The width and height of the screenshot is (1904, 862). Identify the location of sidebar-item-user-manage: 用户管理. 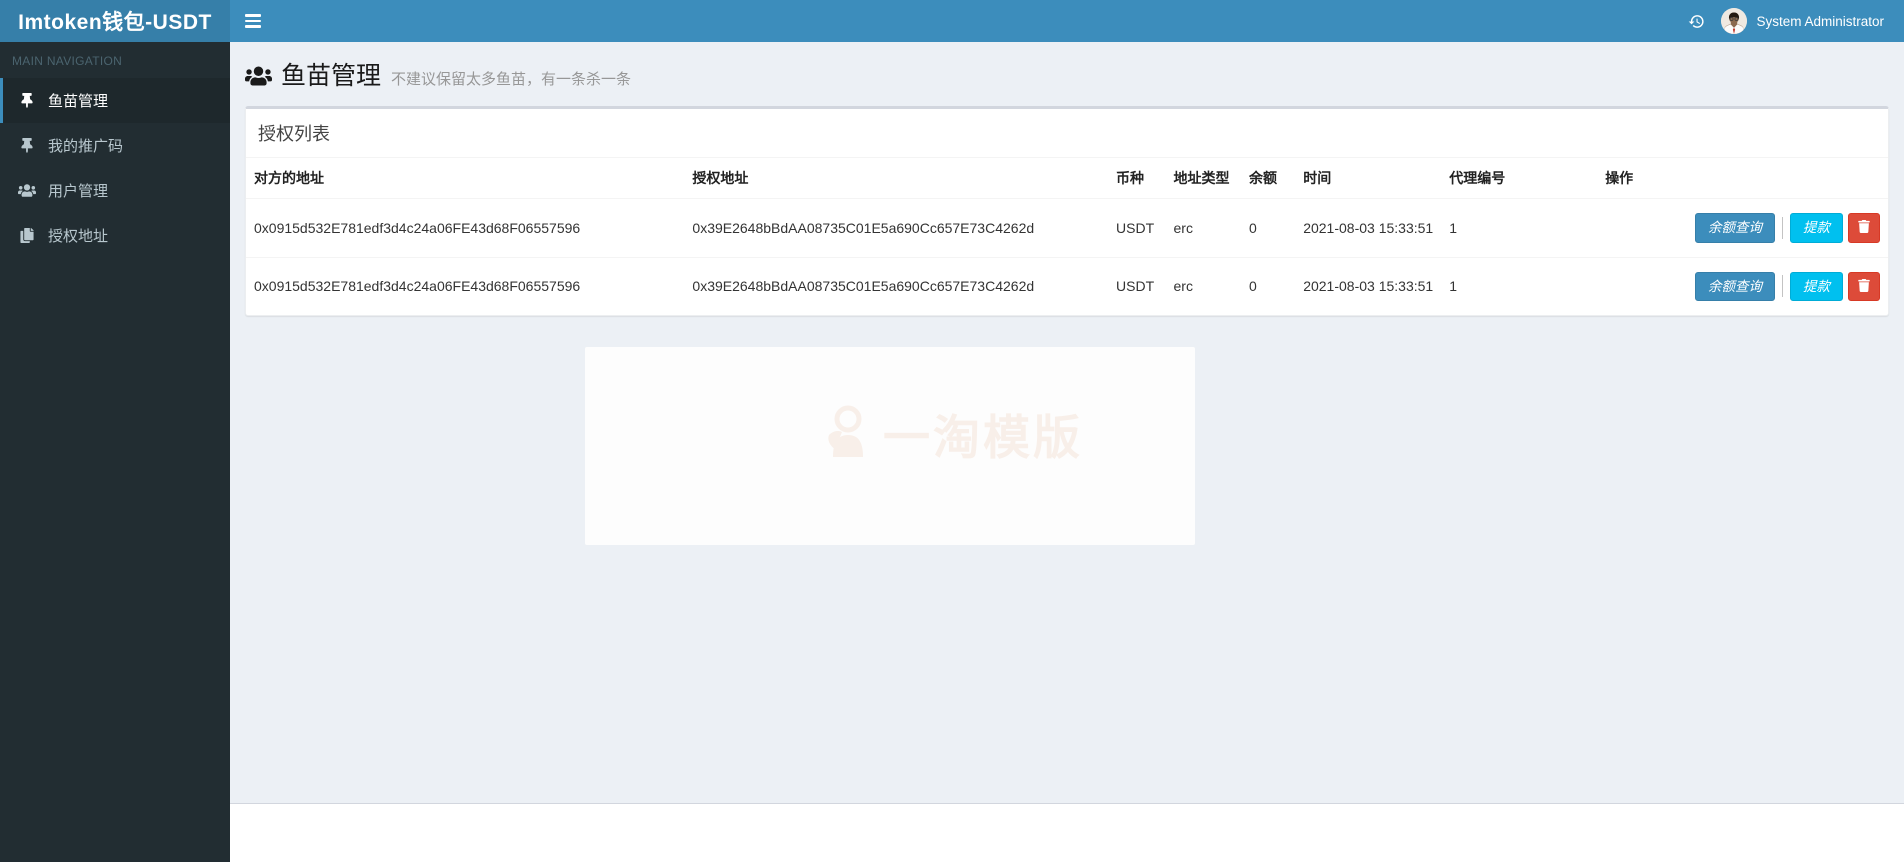
(115, 190).